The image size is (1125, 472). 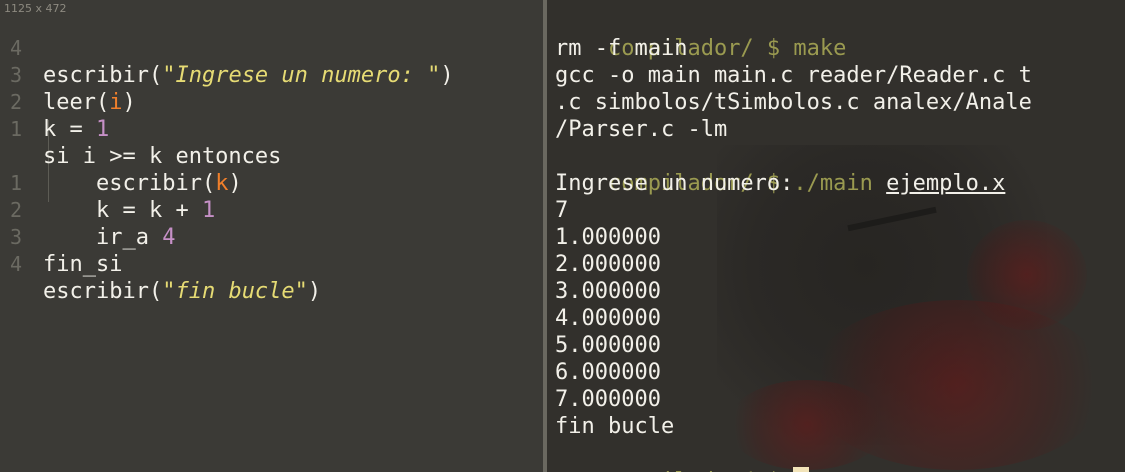 What do you see at coordinates (93, 224) in the screenshot?
I see `code-line: 2 ir_a 4` at bounding box center [93, 224].